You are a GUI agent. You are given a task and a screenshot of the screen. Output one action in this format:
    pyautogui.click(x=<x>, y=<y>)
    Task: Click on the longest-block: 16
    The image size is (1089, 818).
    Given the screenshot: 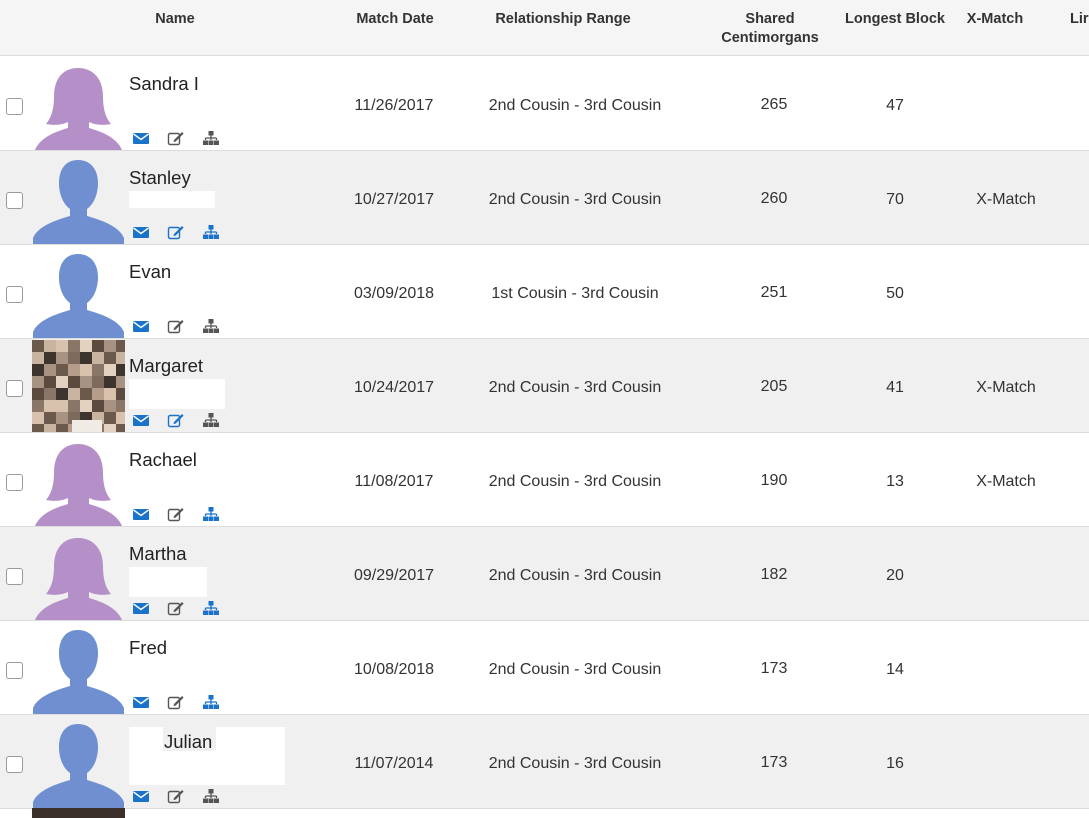 What is the action you would take?
    pyautogui.click(x=895, y=763)
    